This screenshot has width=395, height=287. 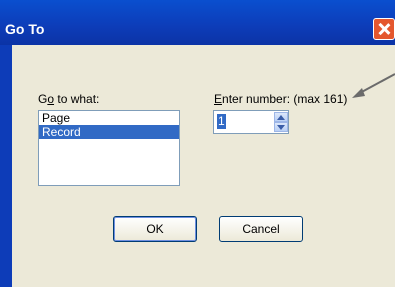 I want to click on chevron-up-icon, so click(x=281, y=117).